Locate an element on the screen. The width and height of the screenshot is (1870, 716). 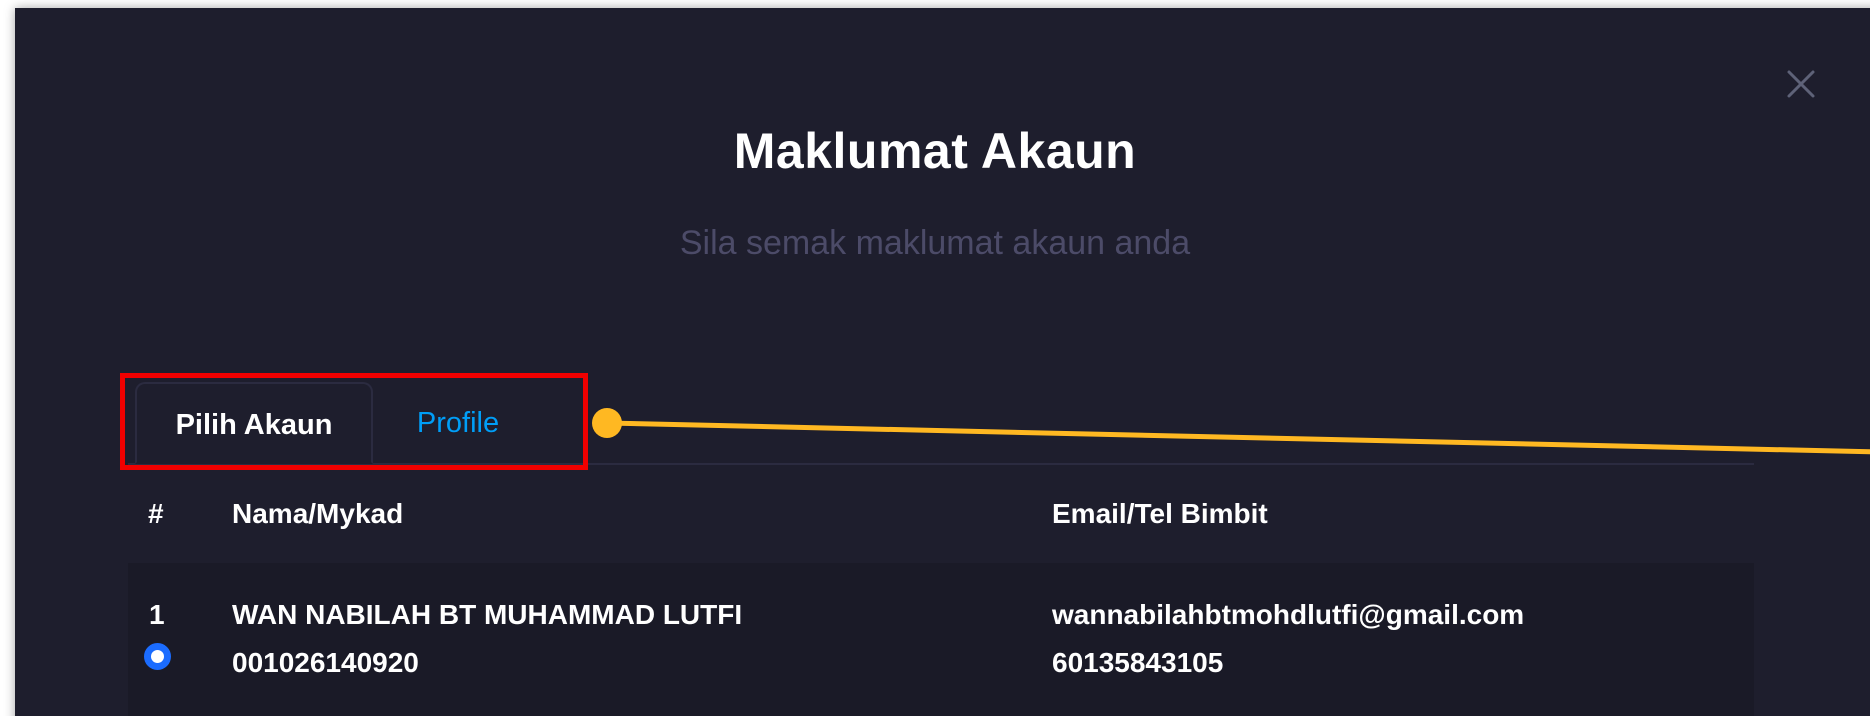
callout-line is located at coordinates (1238, 437).